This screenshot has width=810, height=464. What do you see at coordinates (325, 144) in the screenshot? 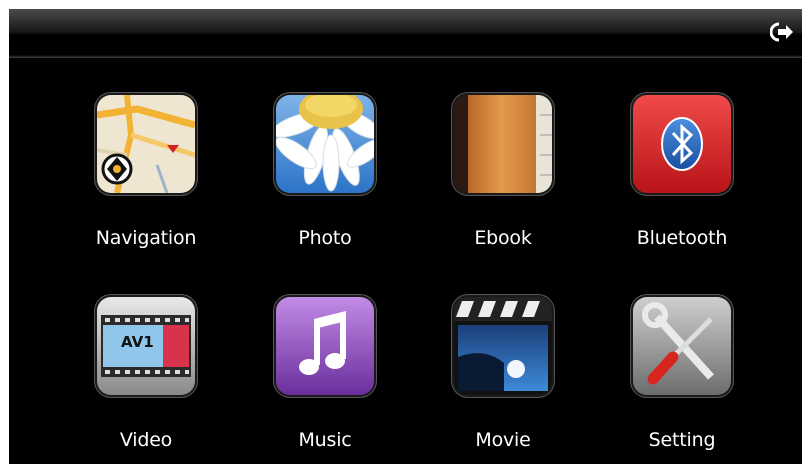
I see `daisy-photo-icon` at bounding box center [325, 144].